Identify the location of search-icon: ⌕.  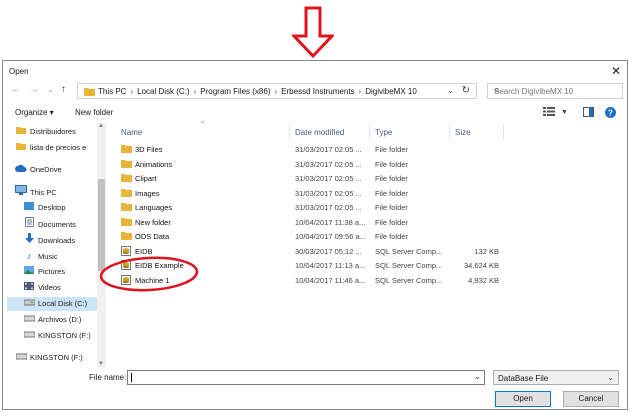
(555, 90).